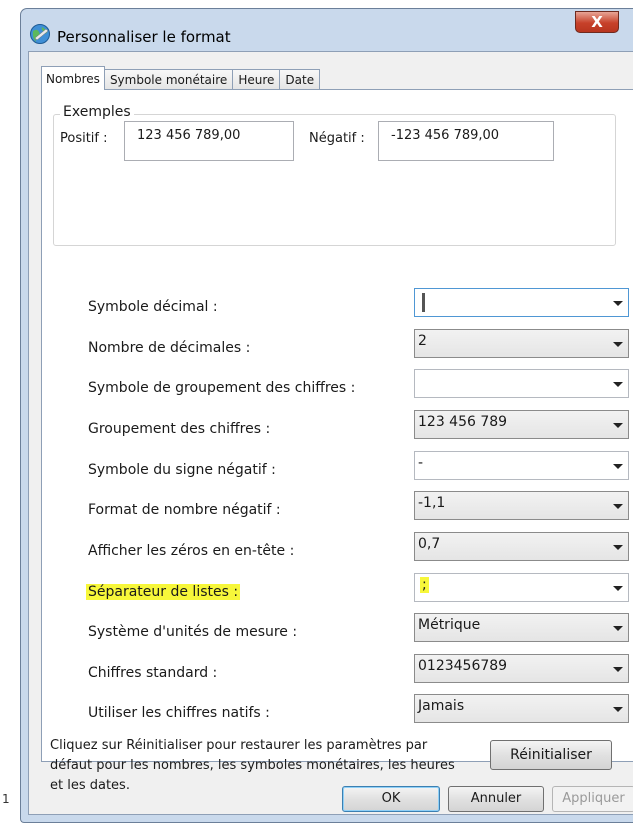 Image resolution: width=633 pixels, height=828 pixels. What do you see at coordinates (521, 302) in the screenshot?
I see `decimal-symbol-combo` at bounding box center [521, 302].